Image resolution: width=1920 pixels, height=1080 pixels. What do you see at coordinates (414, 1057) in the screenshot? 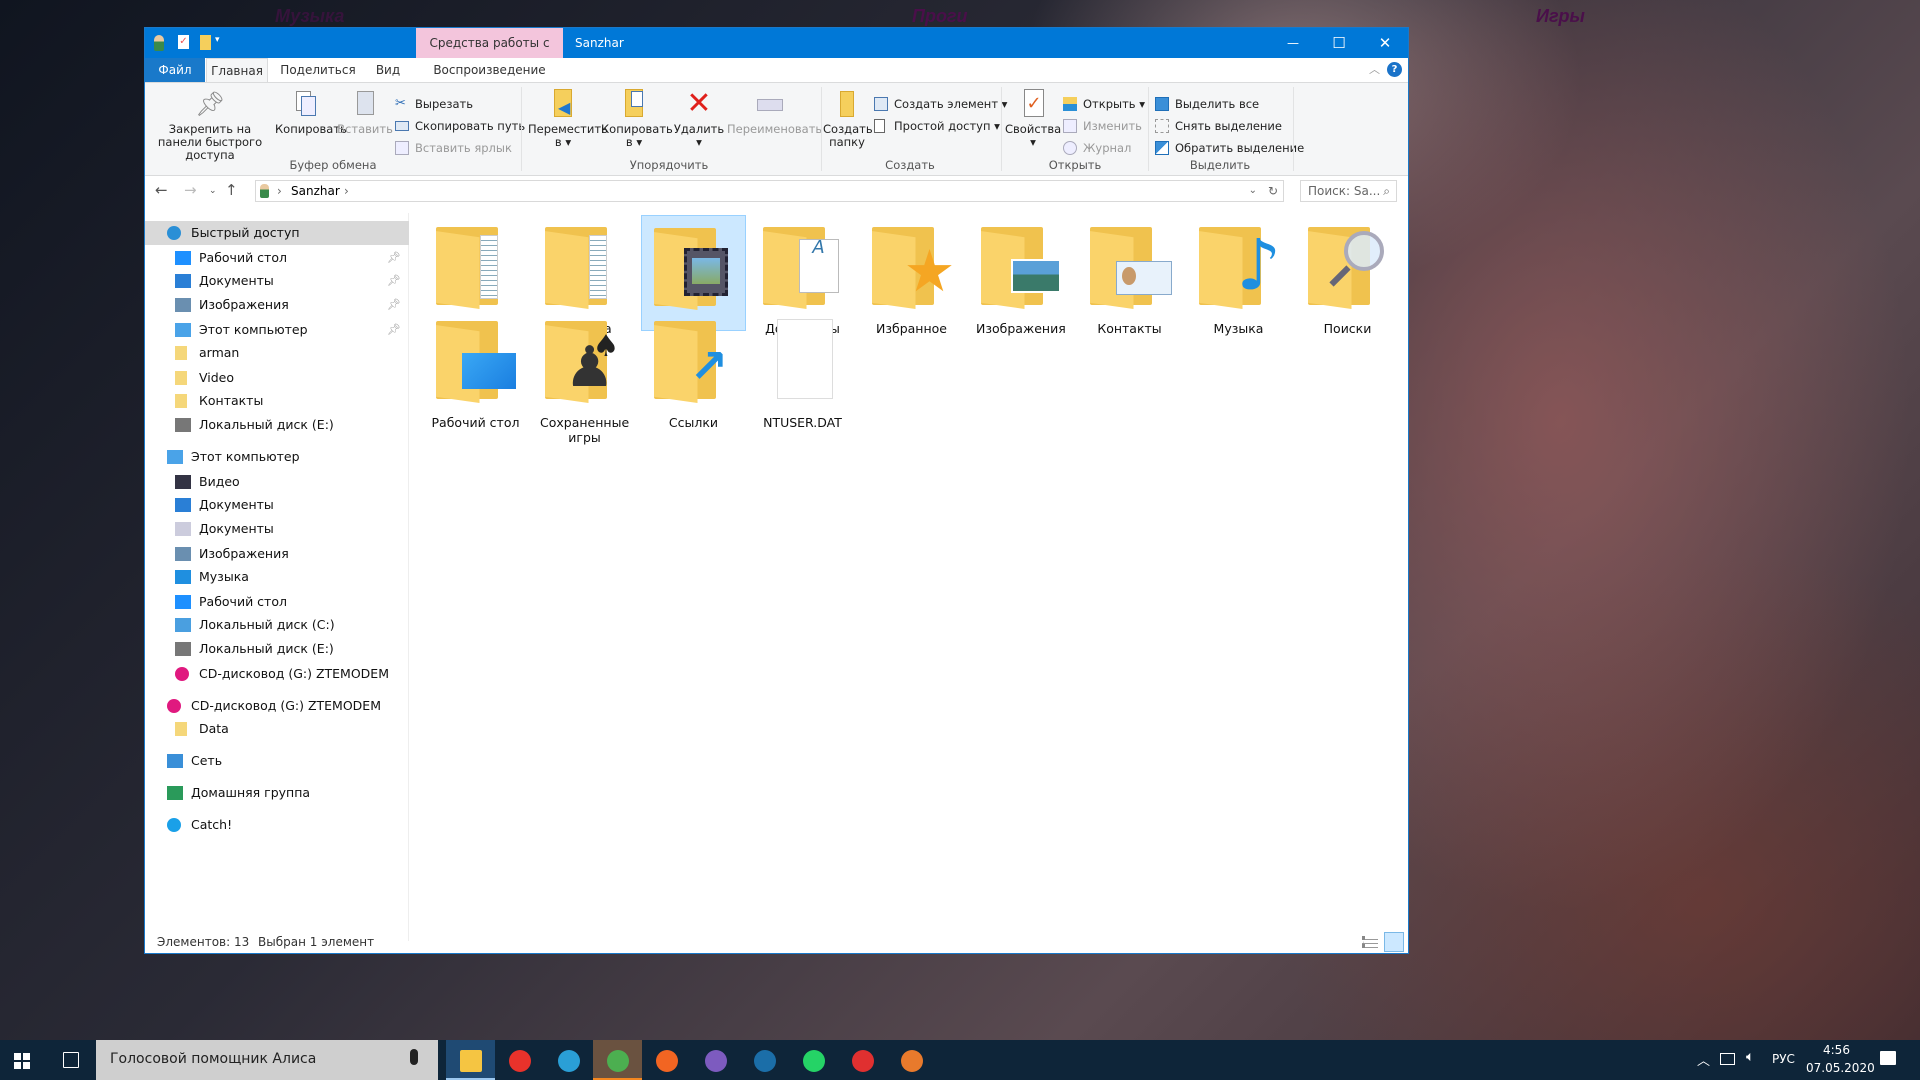
I see `microphone-icon` at bounding box center [414, 1057].